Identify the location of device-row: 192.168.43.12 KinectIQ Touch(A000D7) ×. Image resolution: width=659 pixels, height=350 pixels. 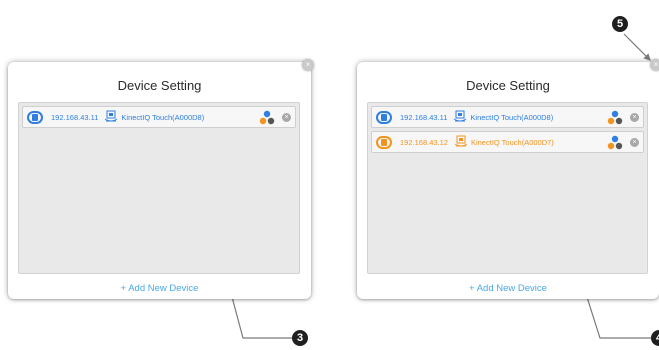
(507, 142).